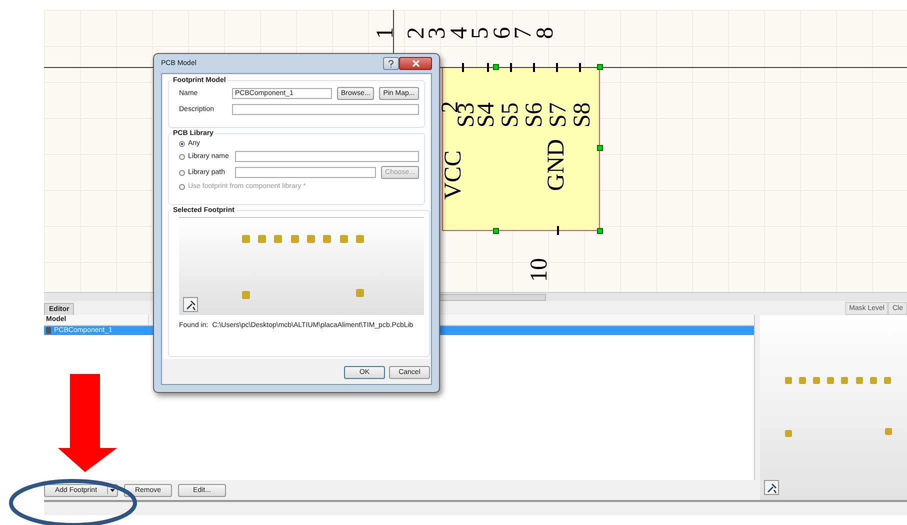  Describe the element at coordinates (454, 175) in the screenshot. I see `pin-name: VCC` at that location.